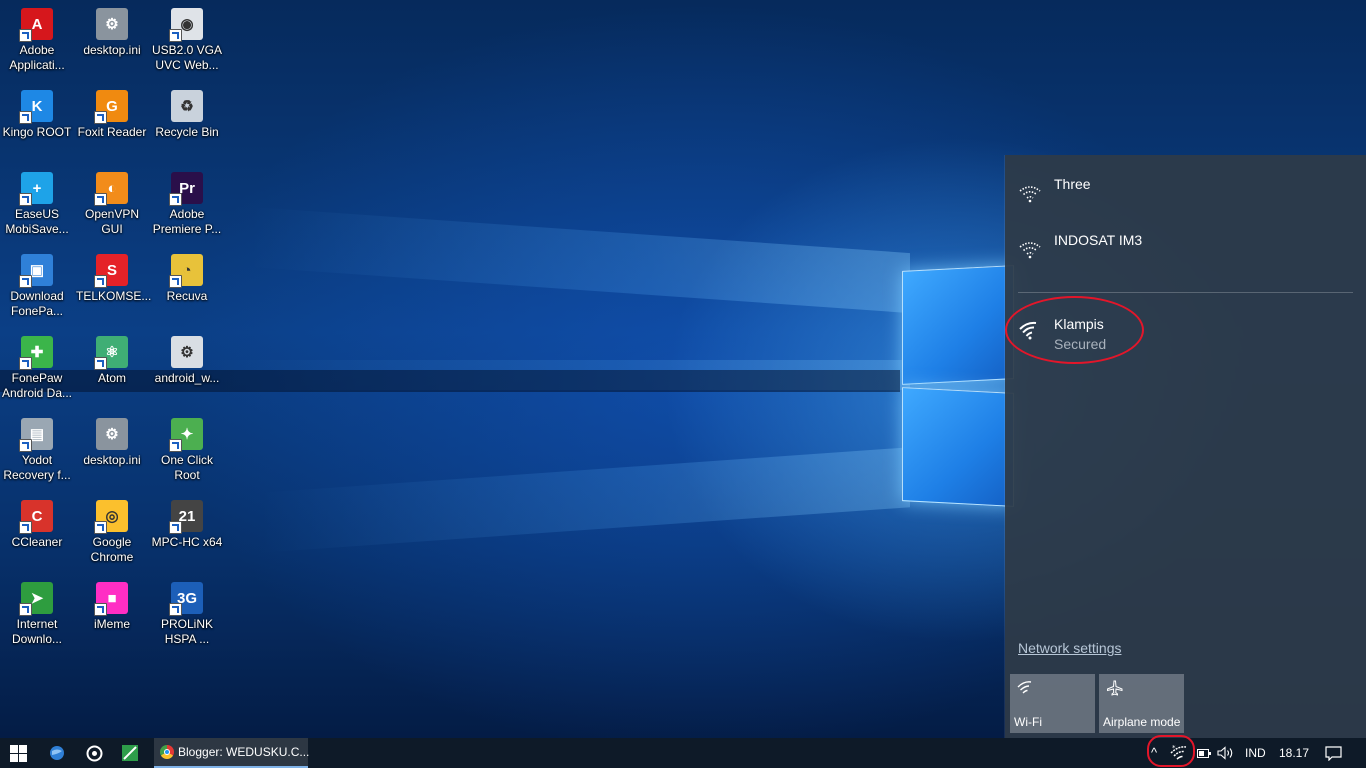 The width and height of the screenshot is (1366, 768). I want to click on desktop-icon: 21 MPC-HC x64, so click(187, 525).